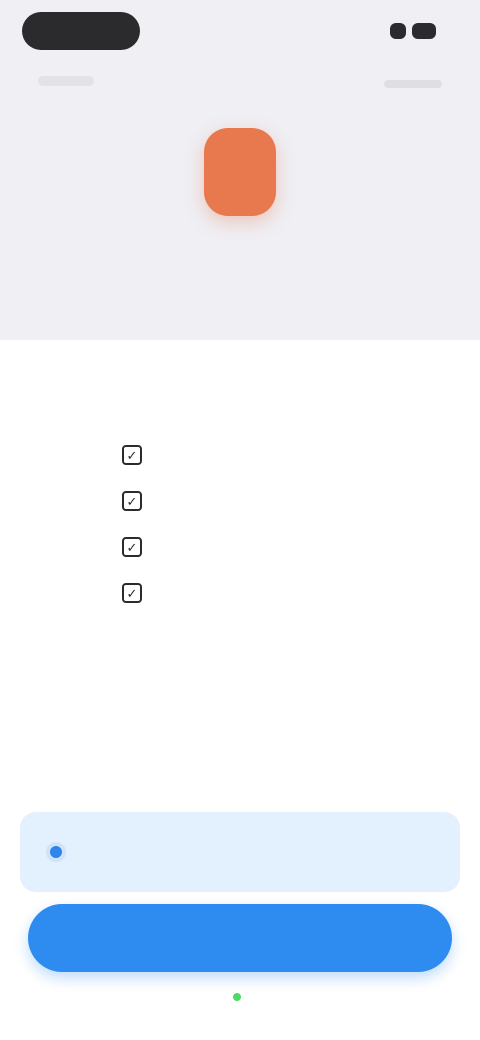 The image size is (480, 1040). Describe the element at coordinates (237, 996) in the screenshot. I see `status-dot-icon` at that location.